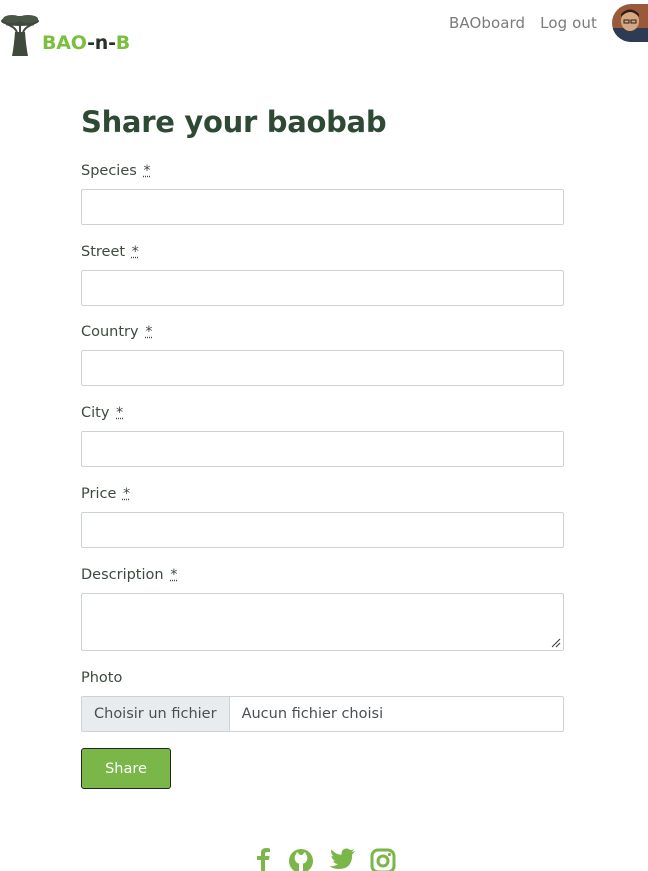 The height and width of the screenshot is (871, 648). I want to click on species-group: Species *, so click(322, 193).